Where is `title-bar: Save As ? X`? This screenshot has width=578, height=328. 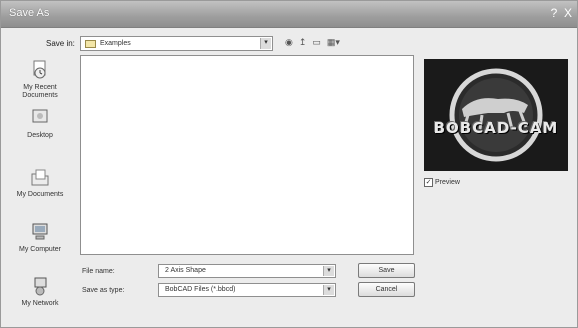 title-bar: Save As ? X is located at coordinates (289, 14).